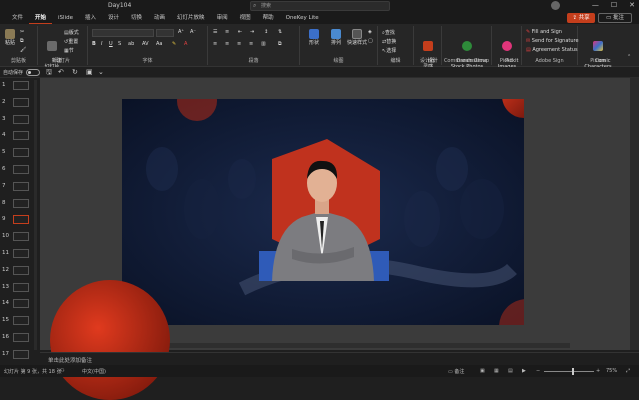  What do you see at coordinates (370, 32) in the screenshot?
I see `shape-fill-icon: ◈` at bounding box center [370, 32].